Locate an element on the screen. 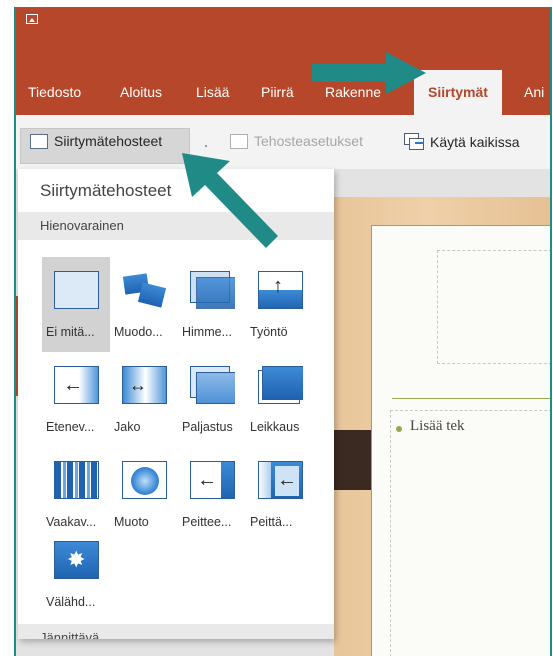 This screenshot has width=553, height=656. arrow-right-icon is located at coordinates (369, 73).